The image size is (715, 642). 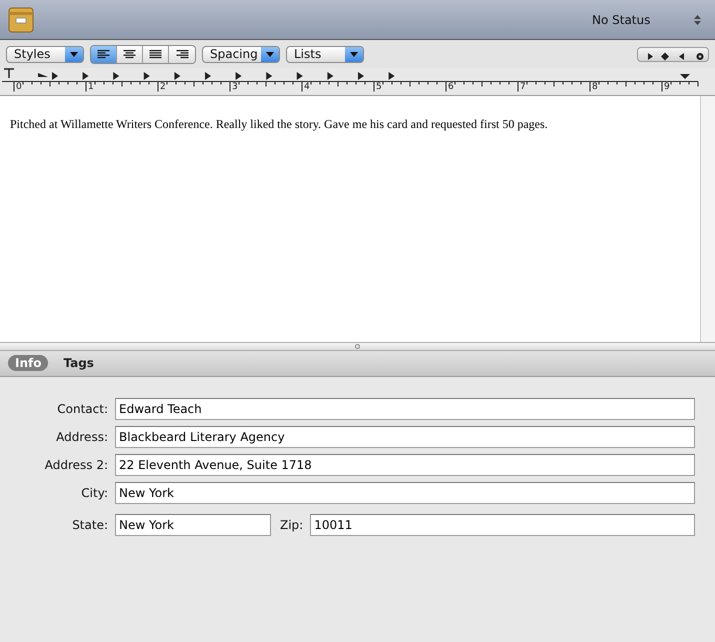 I want to click on align-center-icon, so click(x=129, y=54).